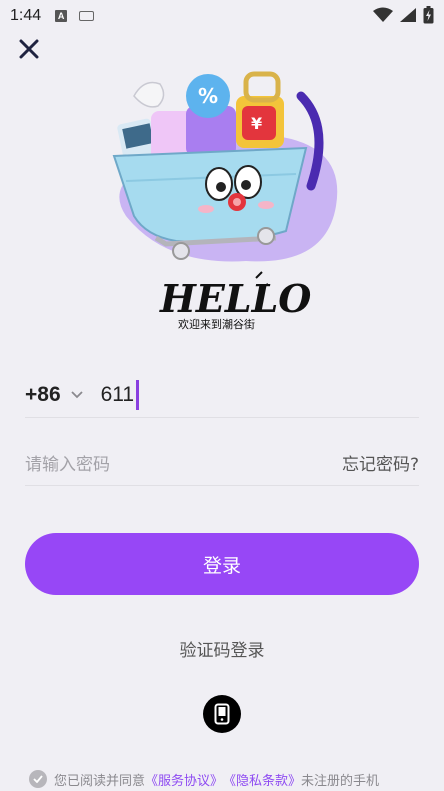  I want to click on keyboard-icon, so click(87, 16).